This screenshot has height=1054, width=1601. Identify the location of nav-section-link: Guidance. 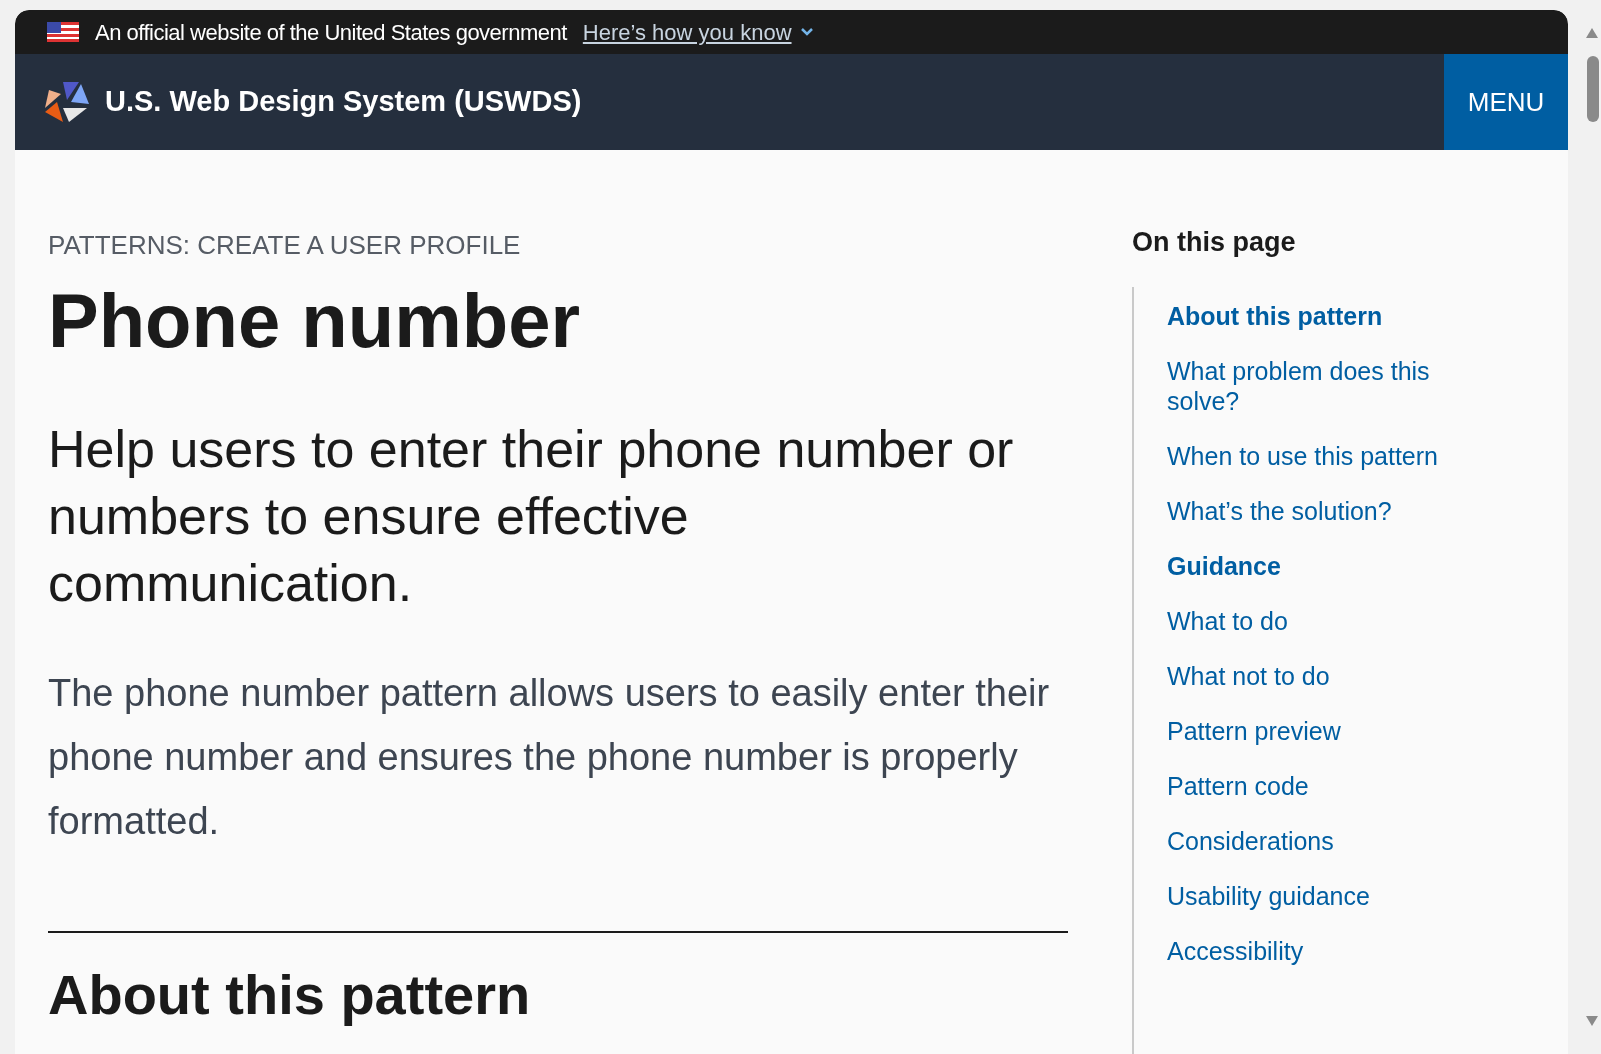
(1359, 565).